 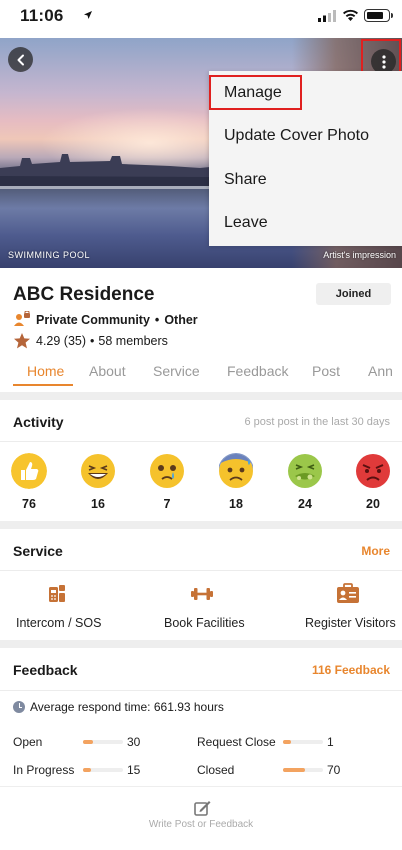 I want to click on visitor-card-icon, so click(x=348, y=593).